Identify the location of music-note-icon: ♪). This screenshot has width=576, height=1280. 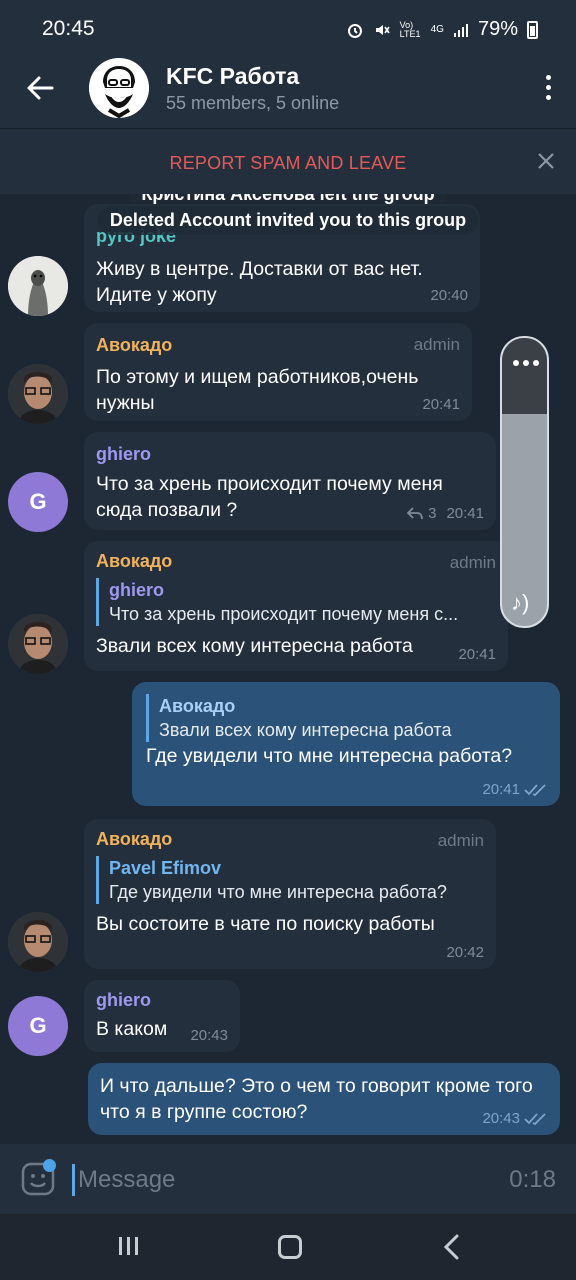
(520, 603).